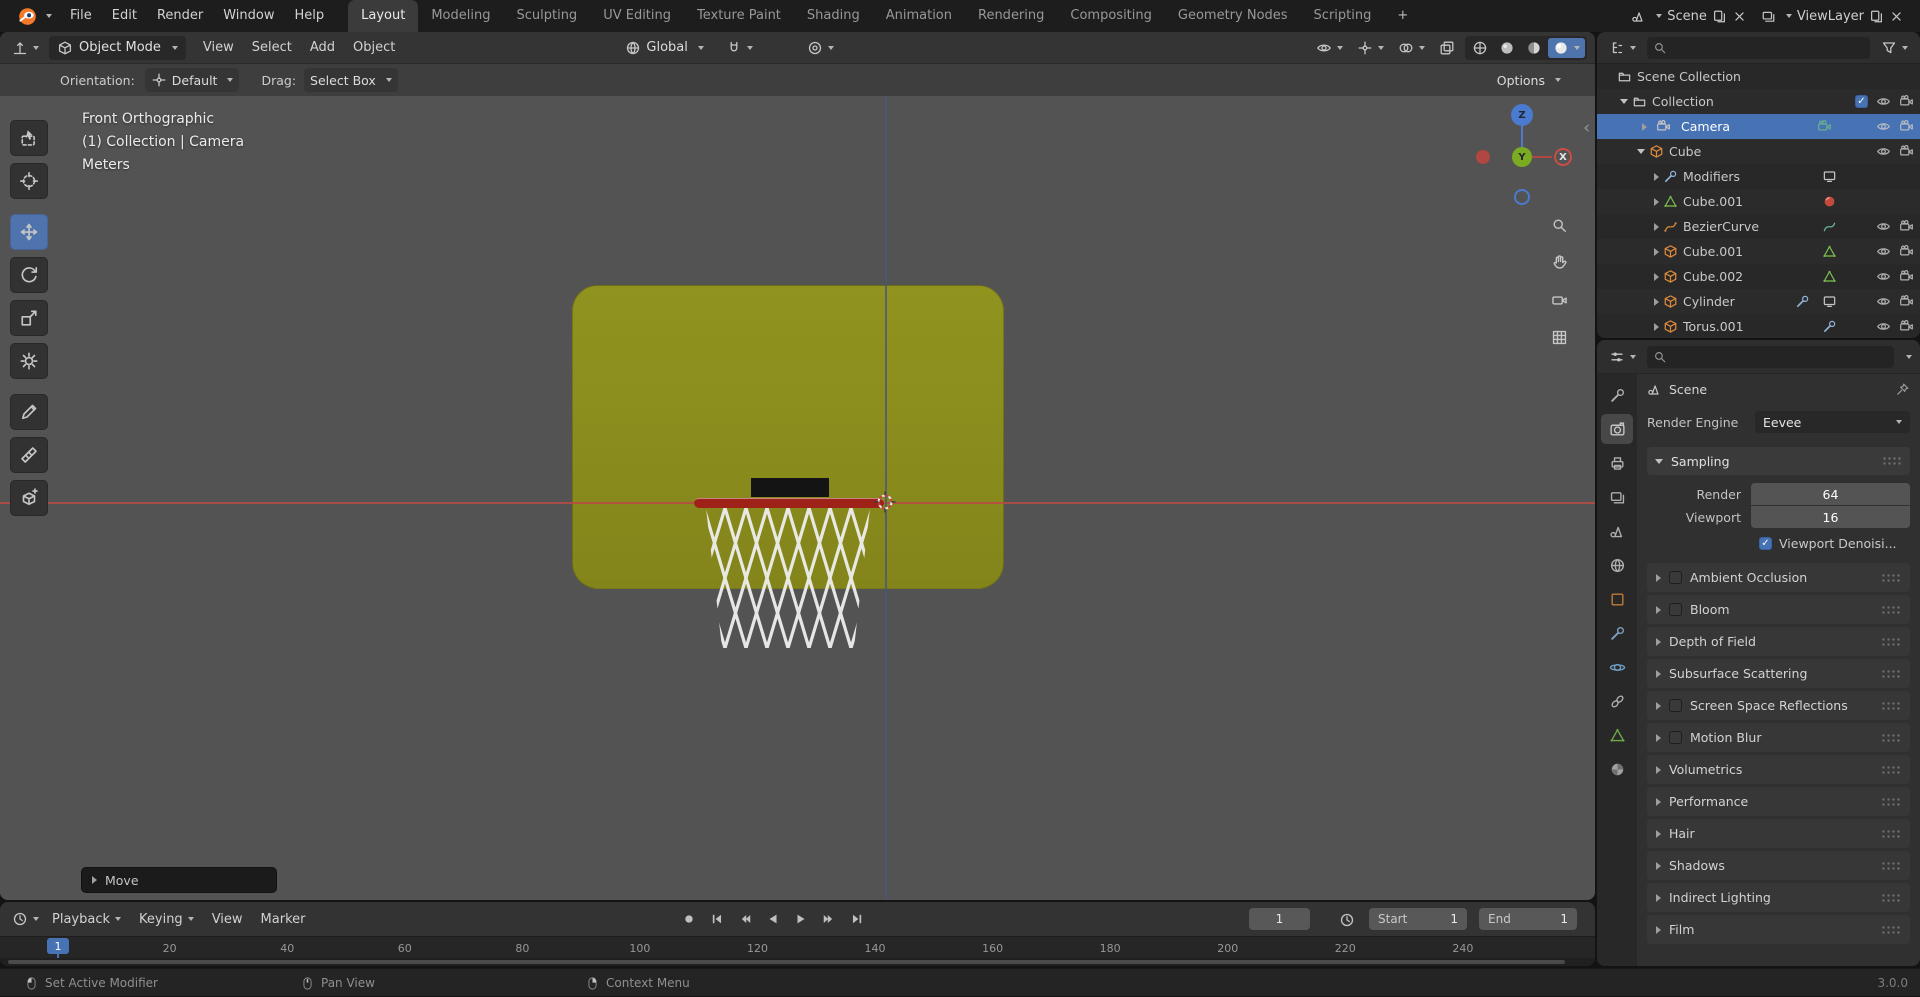  I want to click on tab-shading: Shading, so click(833, 16).